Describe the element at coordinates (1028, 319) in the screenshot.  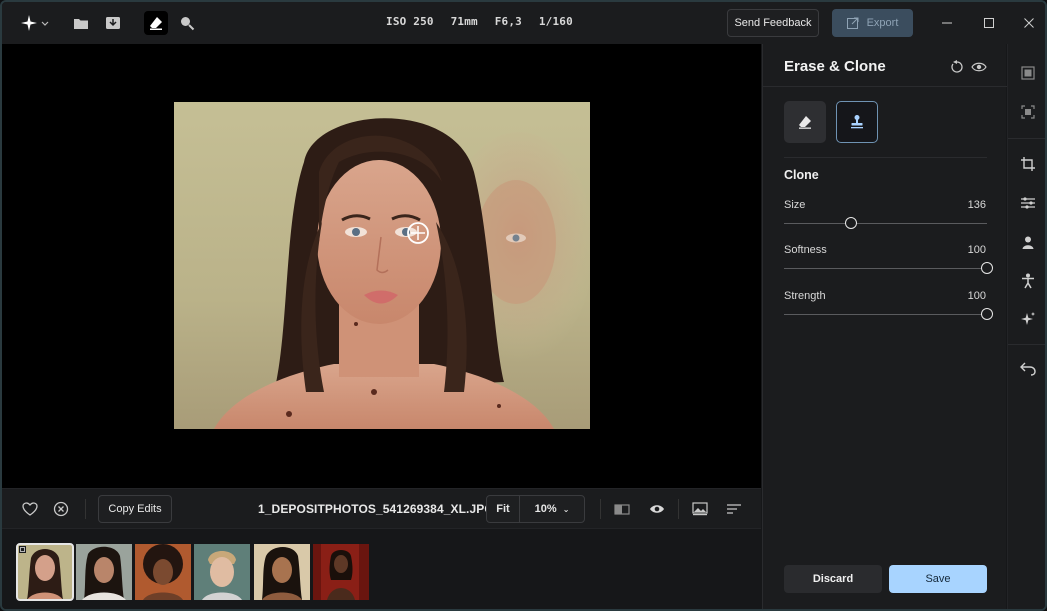
I see `ai-sparkle-icon` at that location.